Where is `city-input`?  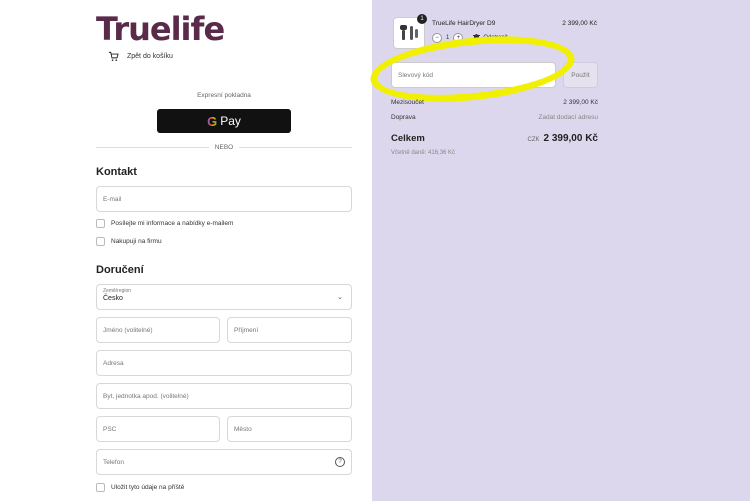
city-input is located at coordinates (292, 429).